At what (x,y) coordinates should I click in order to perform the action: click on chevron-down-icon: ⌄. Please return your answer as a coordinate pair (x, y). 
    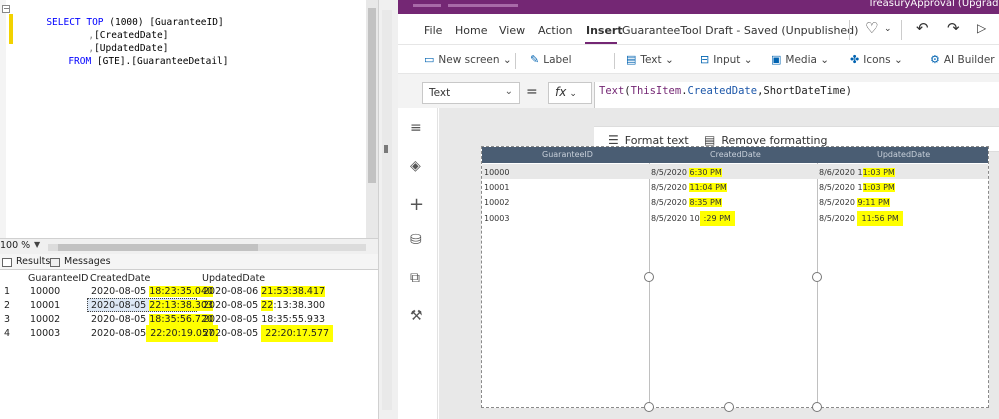
    Looking at the image, I should click on (888, 29).